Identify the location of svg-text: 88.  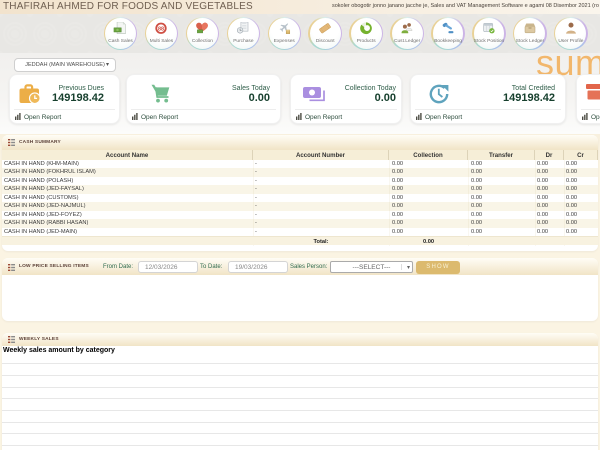
(161, 30).